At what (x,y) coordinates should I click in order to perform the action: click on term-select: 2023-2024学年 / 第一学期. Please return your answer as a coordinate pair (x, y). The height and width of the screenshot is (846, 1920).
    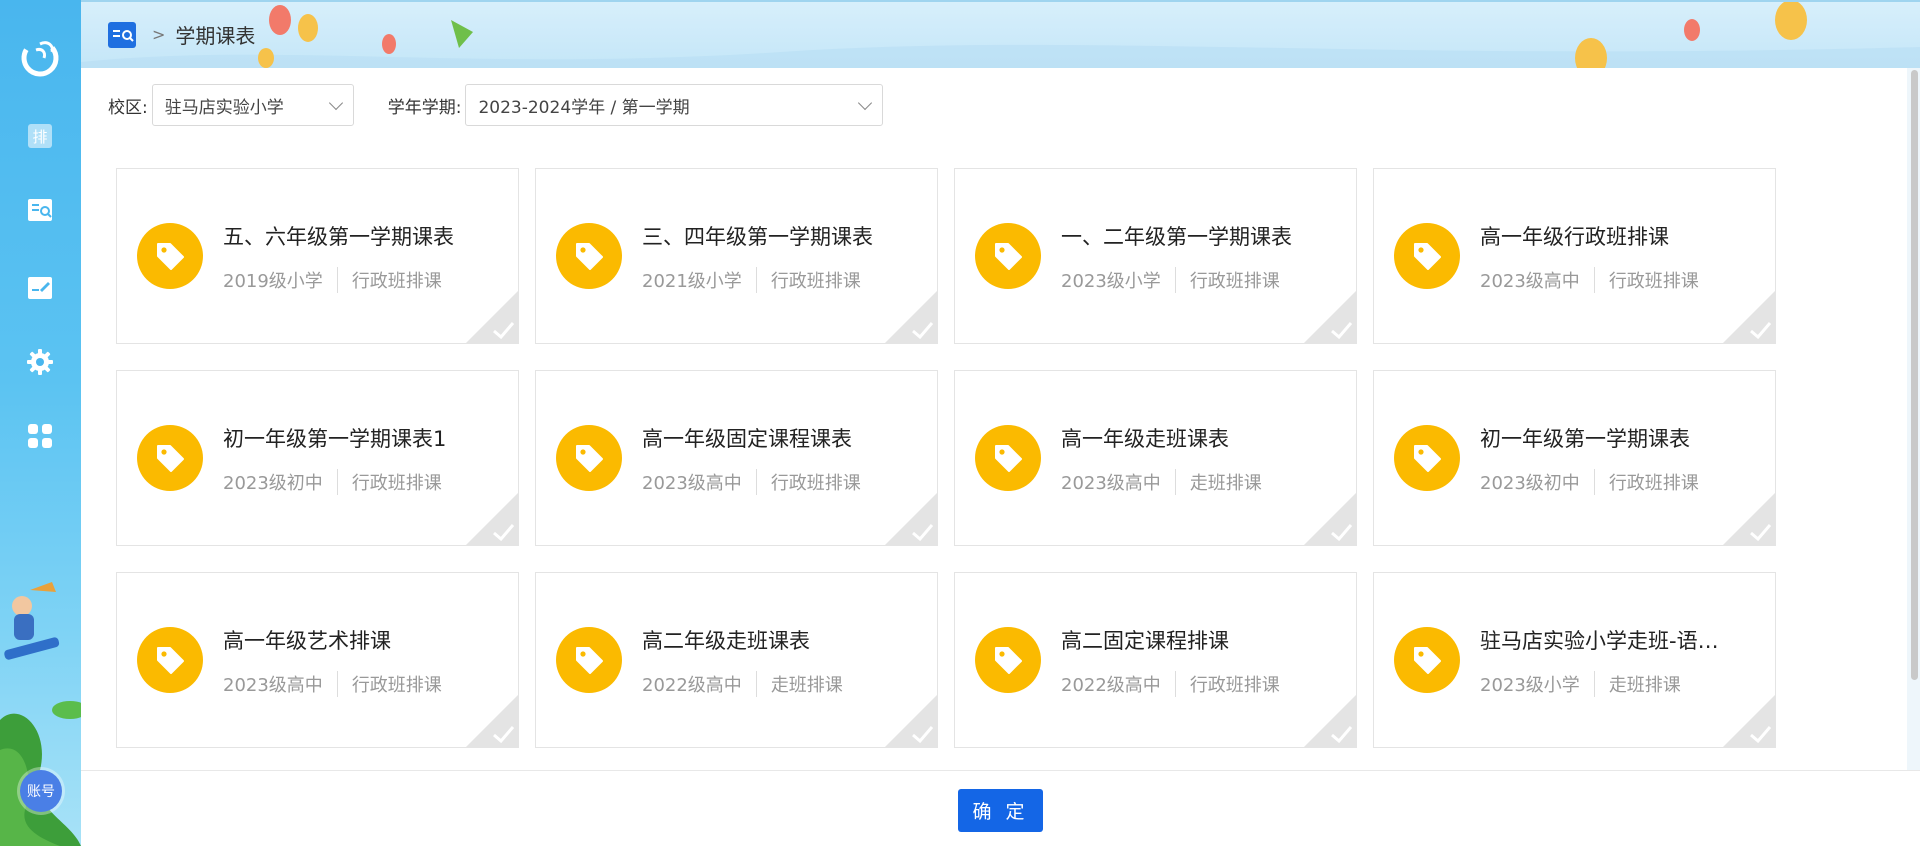
    Looking at the image, I should click on (674, 105).